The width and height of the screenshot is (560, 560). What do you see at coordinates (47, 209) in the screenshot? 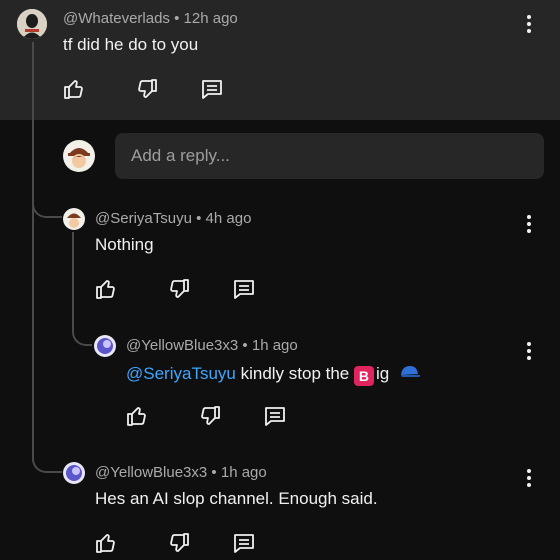
I see `thread-curve-reply1` at bounding box center [47, 209].